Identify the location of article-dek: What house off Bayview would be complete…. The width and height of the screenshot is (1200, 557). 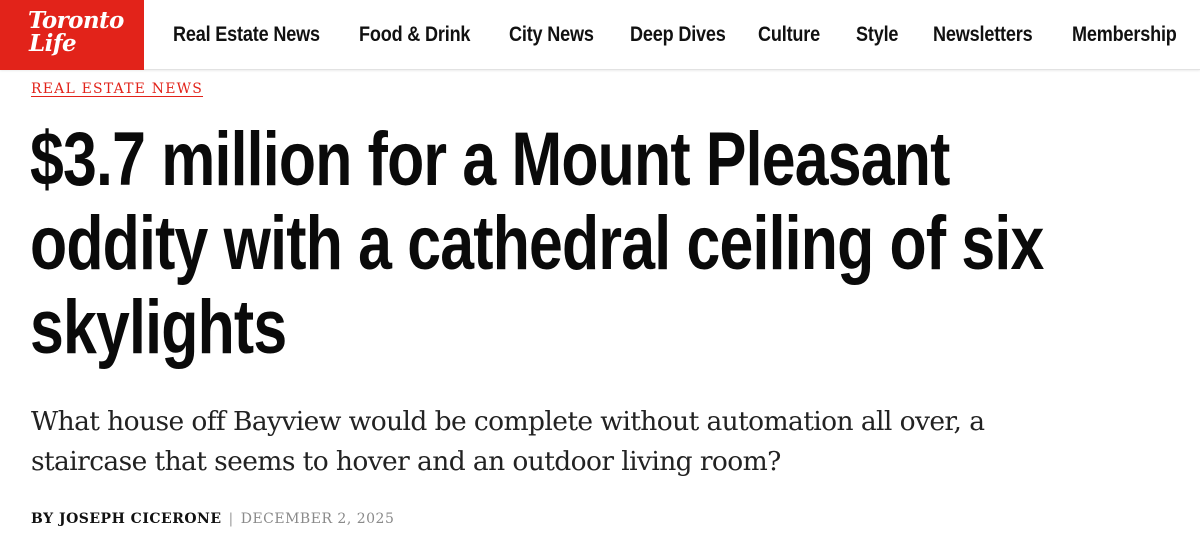
(606, 442).